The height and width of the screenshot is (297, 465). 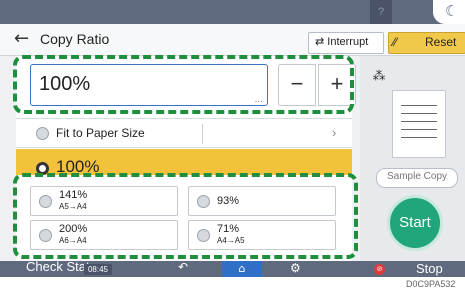 I want to click on reset-button: ⁄⁄ Reset, so click(x=426, y=43).